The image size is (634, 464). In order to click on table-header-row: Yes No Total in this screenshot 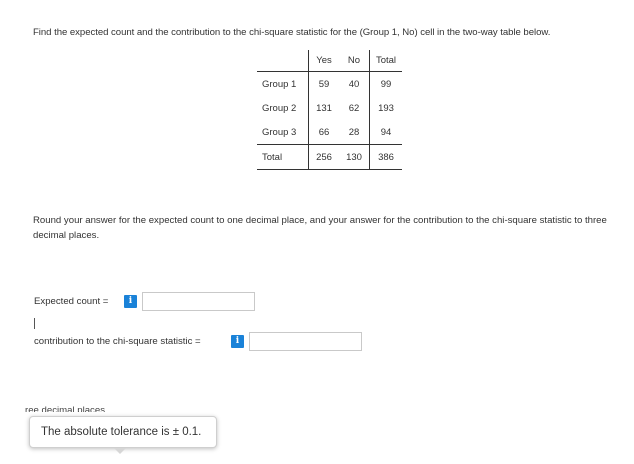, I will do `click(329, 61)`.